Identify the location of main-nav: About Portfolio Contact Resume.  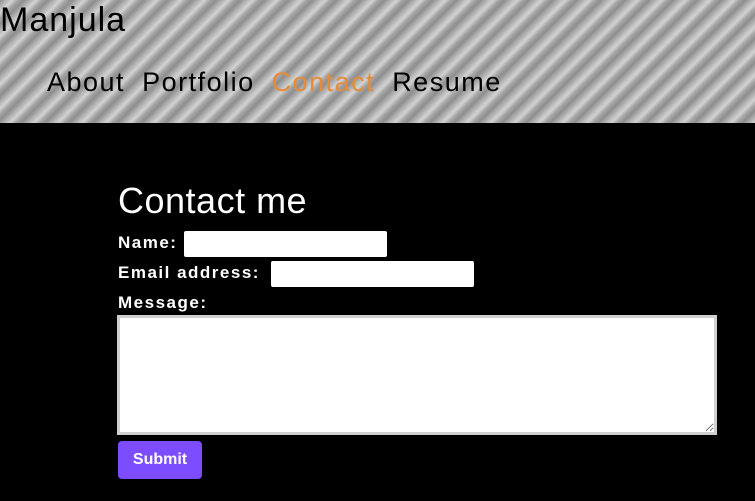
(283, 82).